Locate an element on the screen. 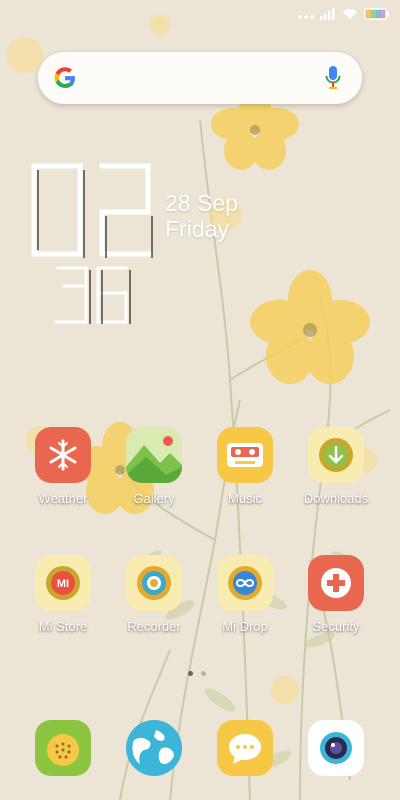 The image size is (400, 800). weather-icon is located at coordinates (63, 455).